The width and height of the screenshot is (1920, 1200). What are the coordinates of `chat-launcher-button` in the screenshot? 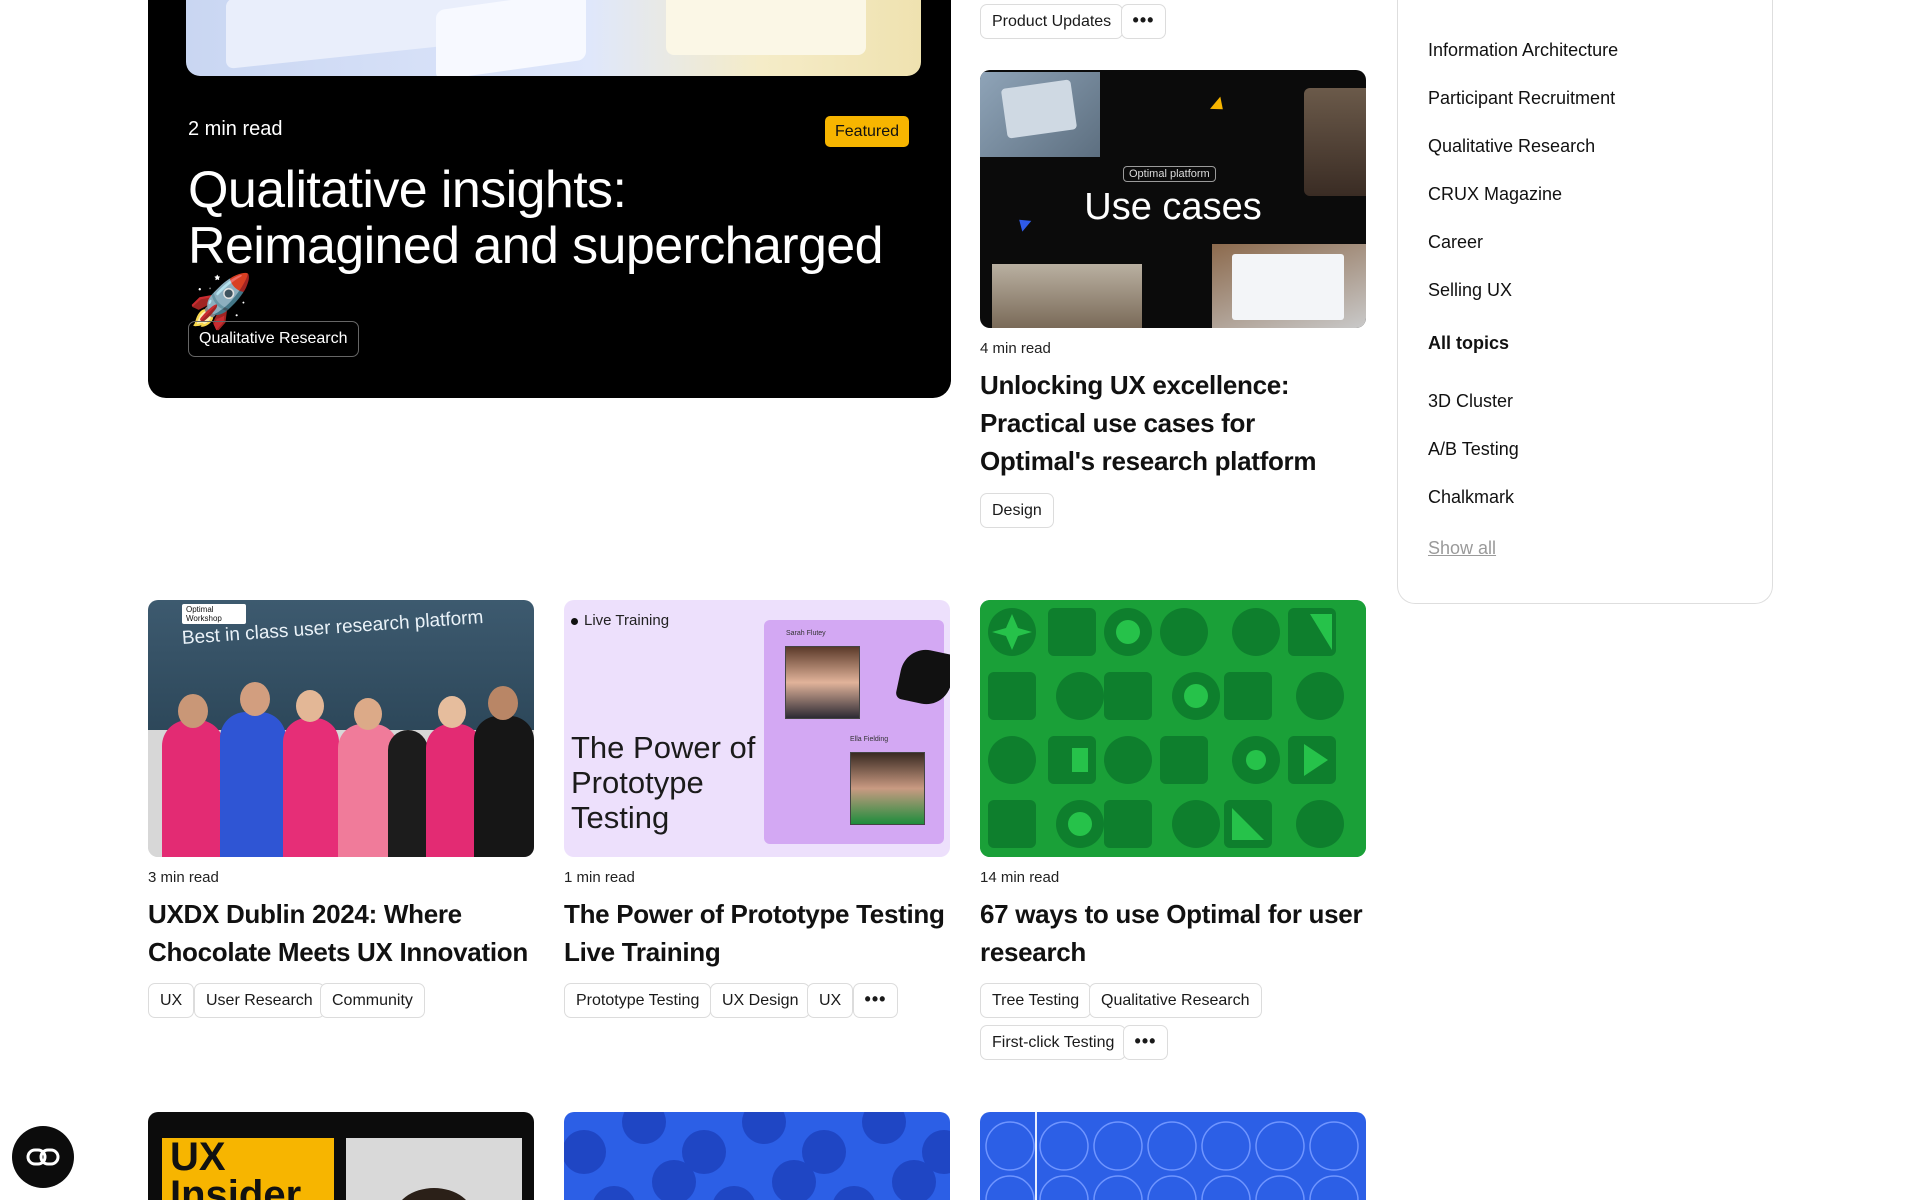 It's located at (43, 1157).